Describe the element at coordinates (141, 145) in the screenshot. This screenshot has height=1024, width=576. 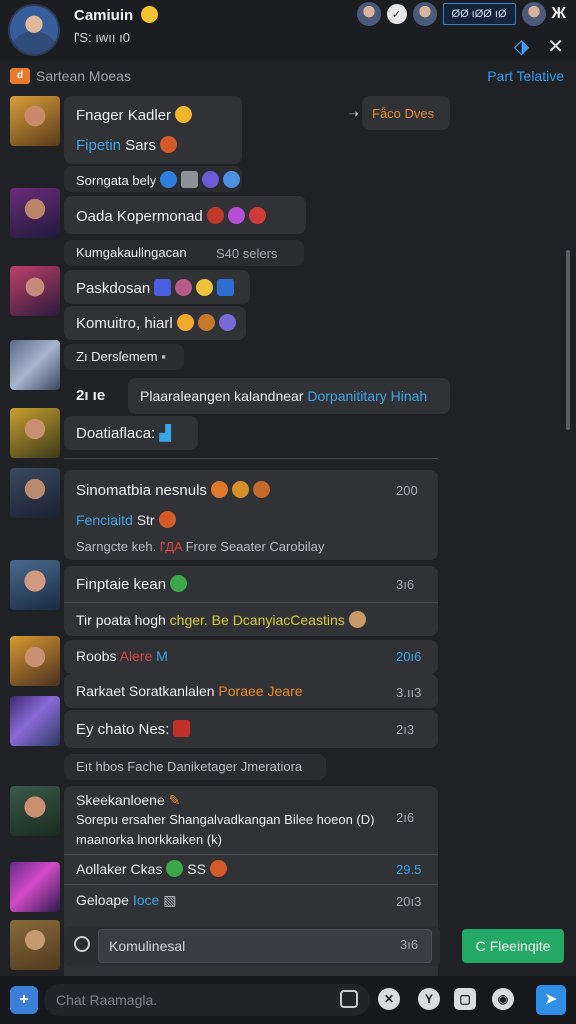
I see `message-fragment: Sars` at that location.